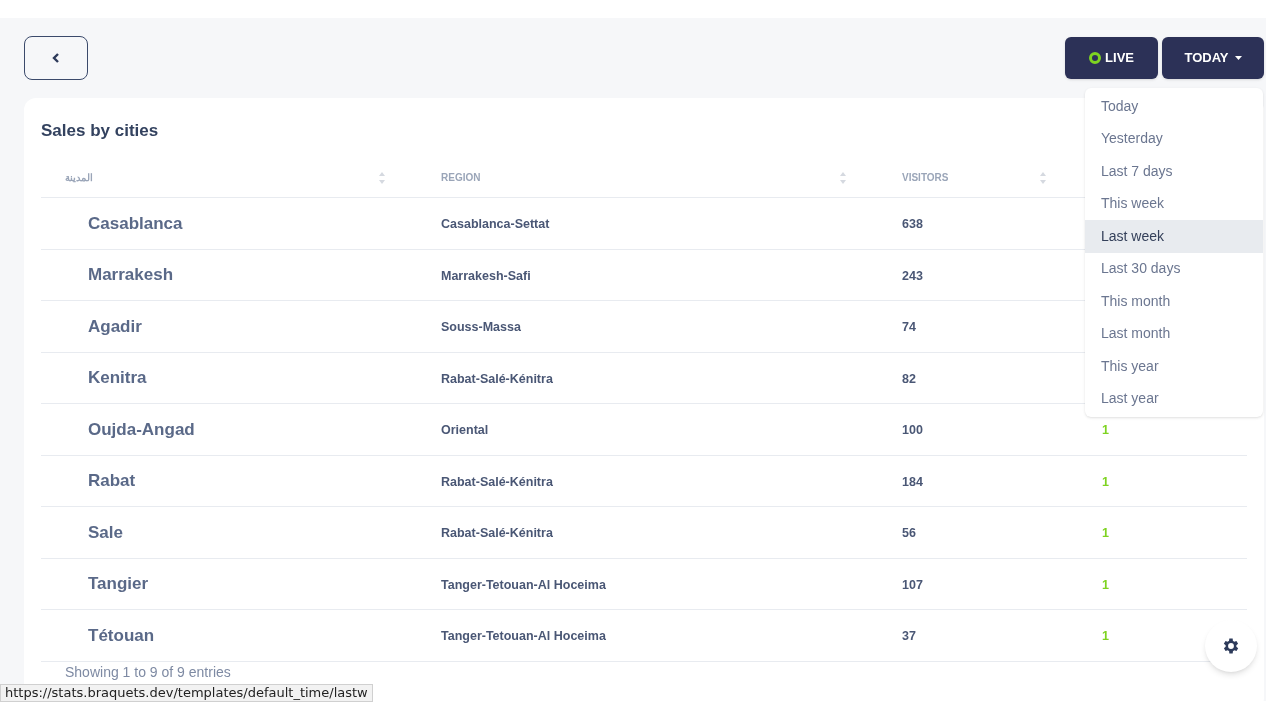 Image resolution: width=1280 pixels, height=720 pixels. What do you see at coordinates (495, 224) in the screenshot?
I see `region-cell: Casablanca-Settat` at bounding box center [495, 224].